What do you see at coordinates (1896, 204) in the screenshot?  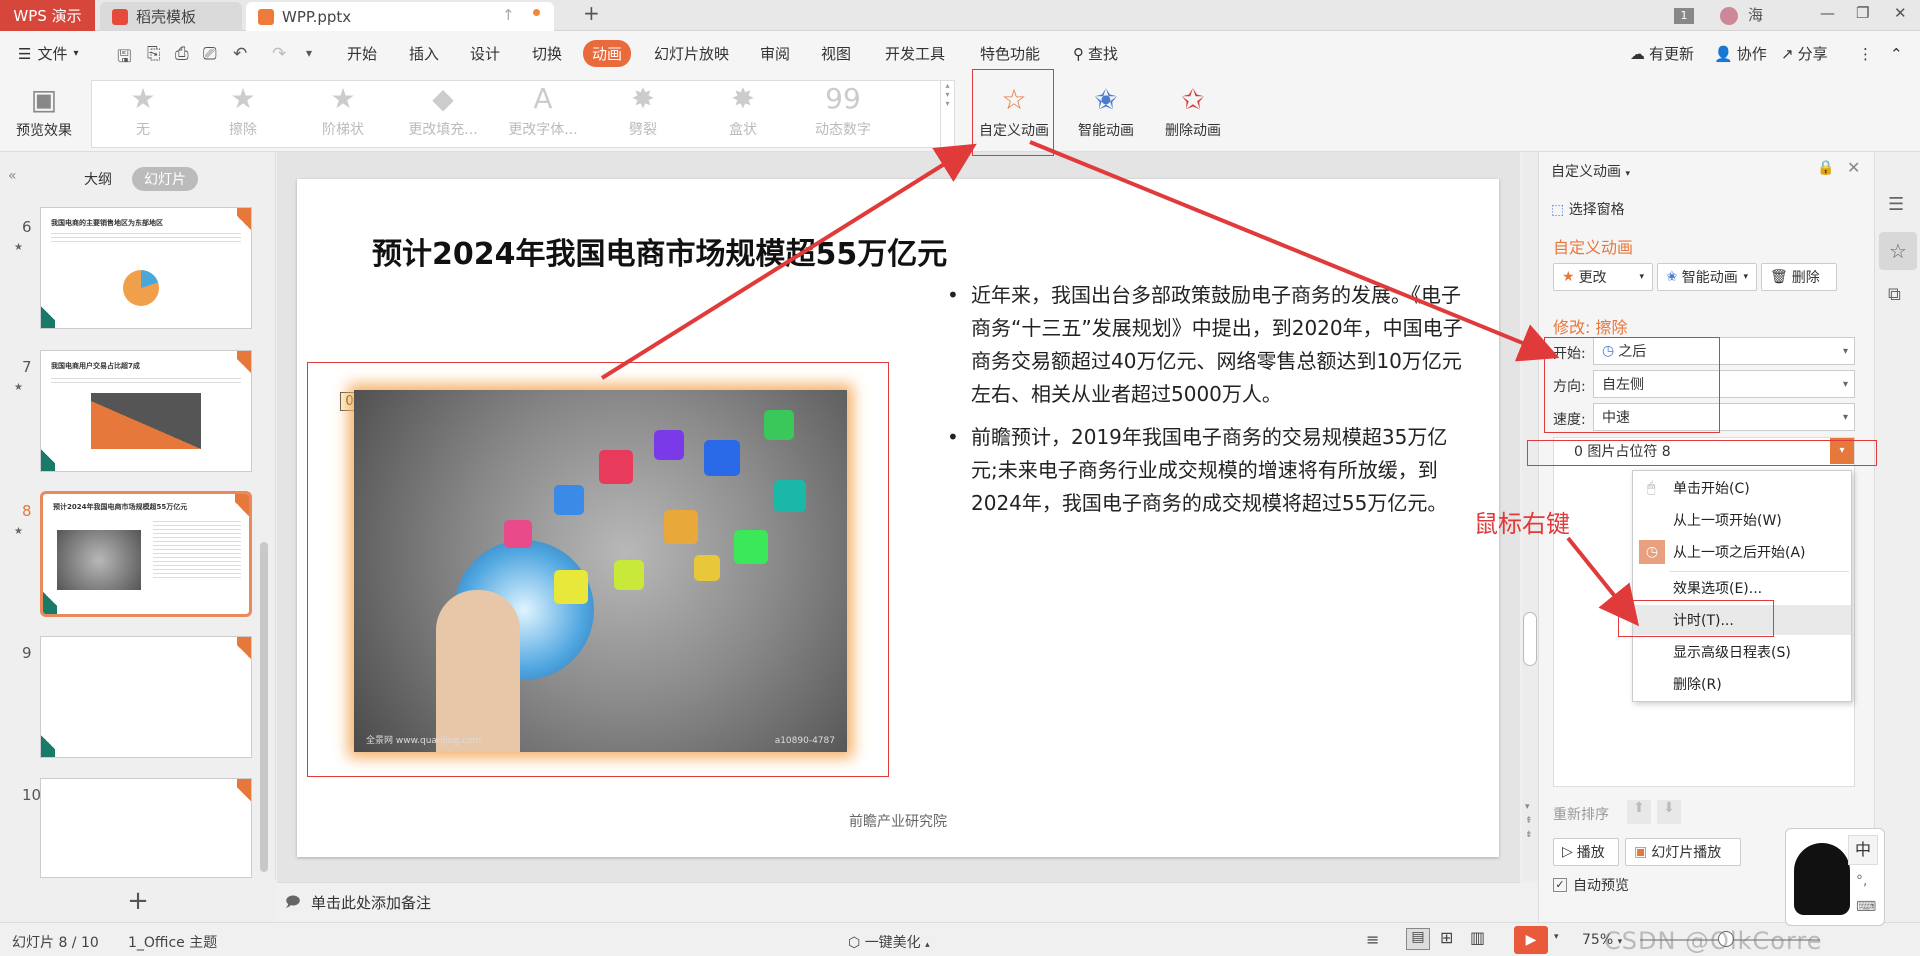 I see `settings-sliders-icon: ☰` at bounding box center [1896, 204].